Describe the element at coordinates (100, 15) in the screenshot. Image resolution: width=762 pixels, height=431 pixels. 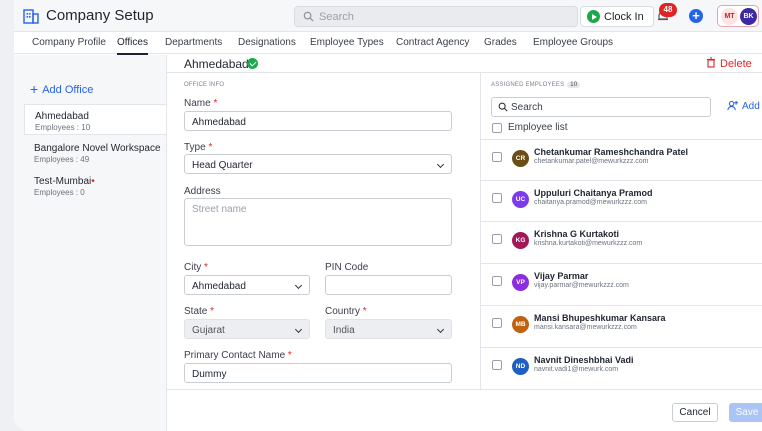
I see `page-title: Company Setup` at that location.